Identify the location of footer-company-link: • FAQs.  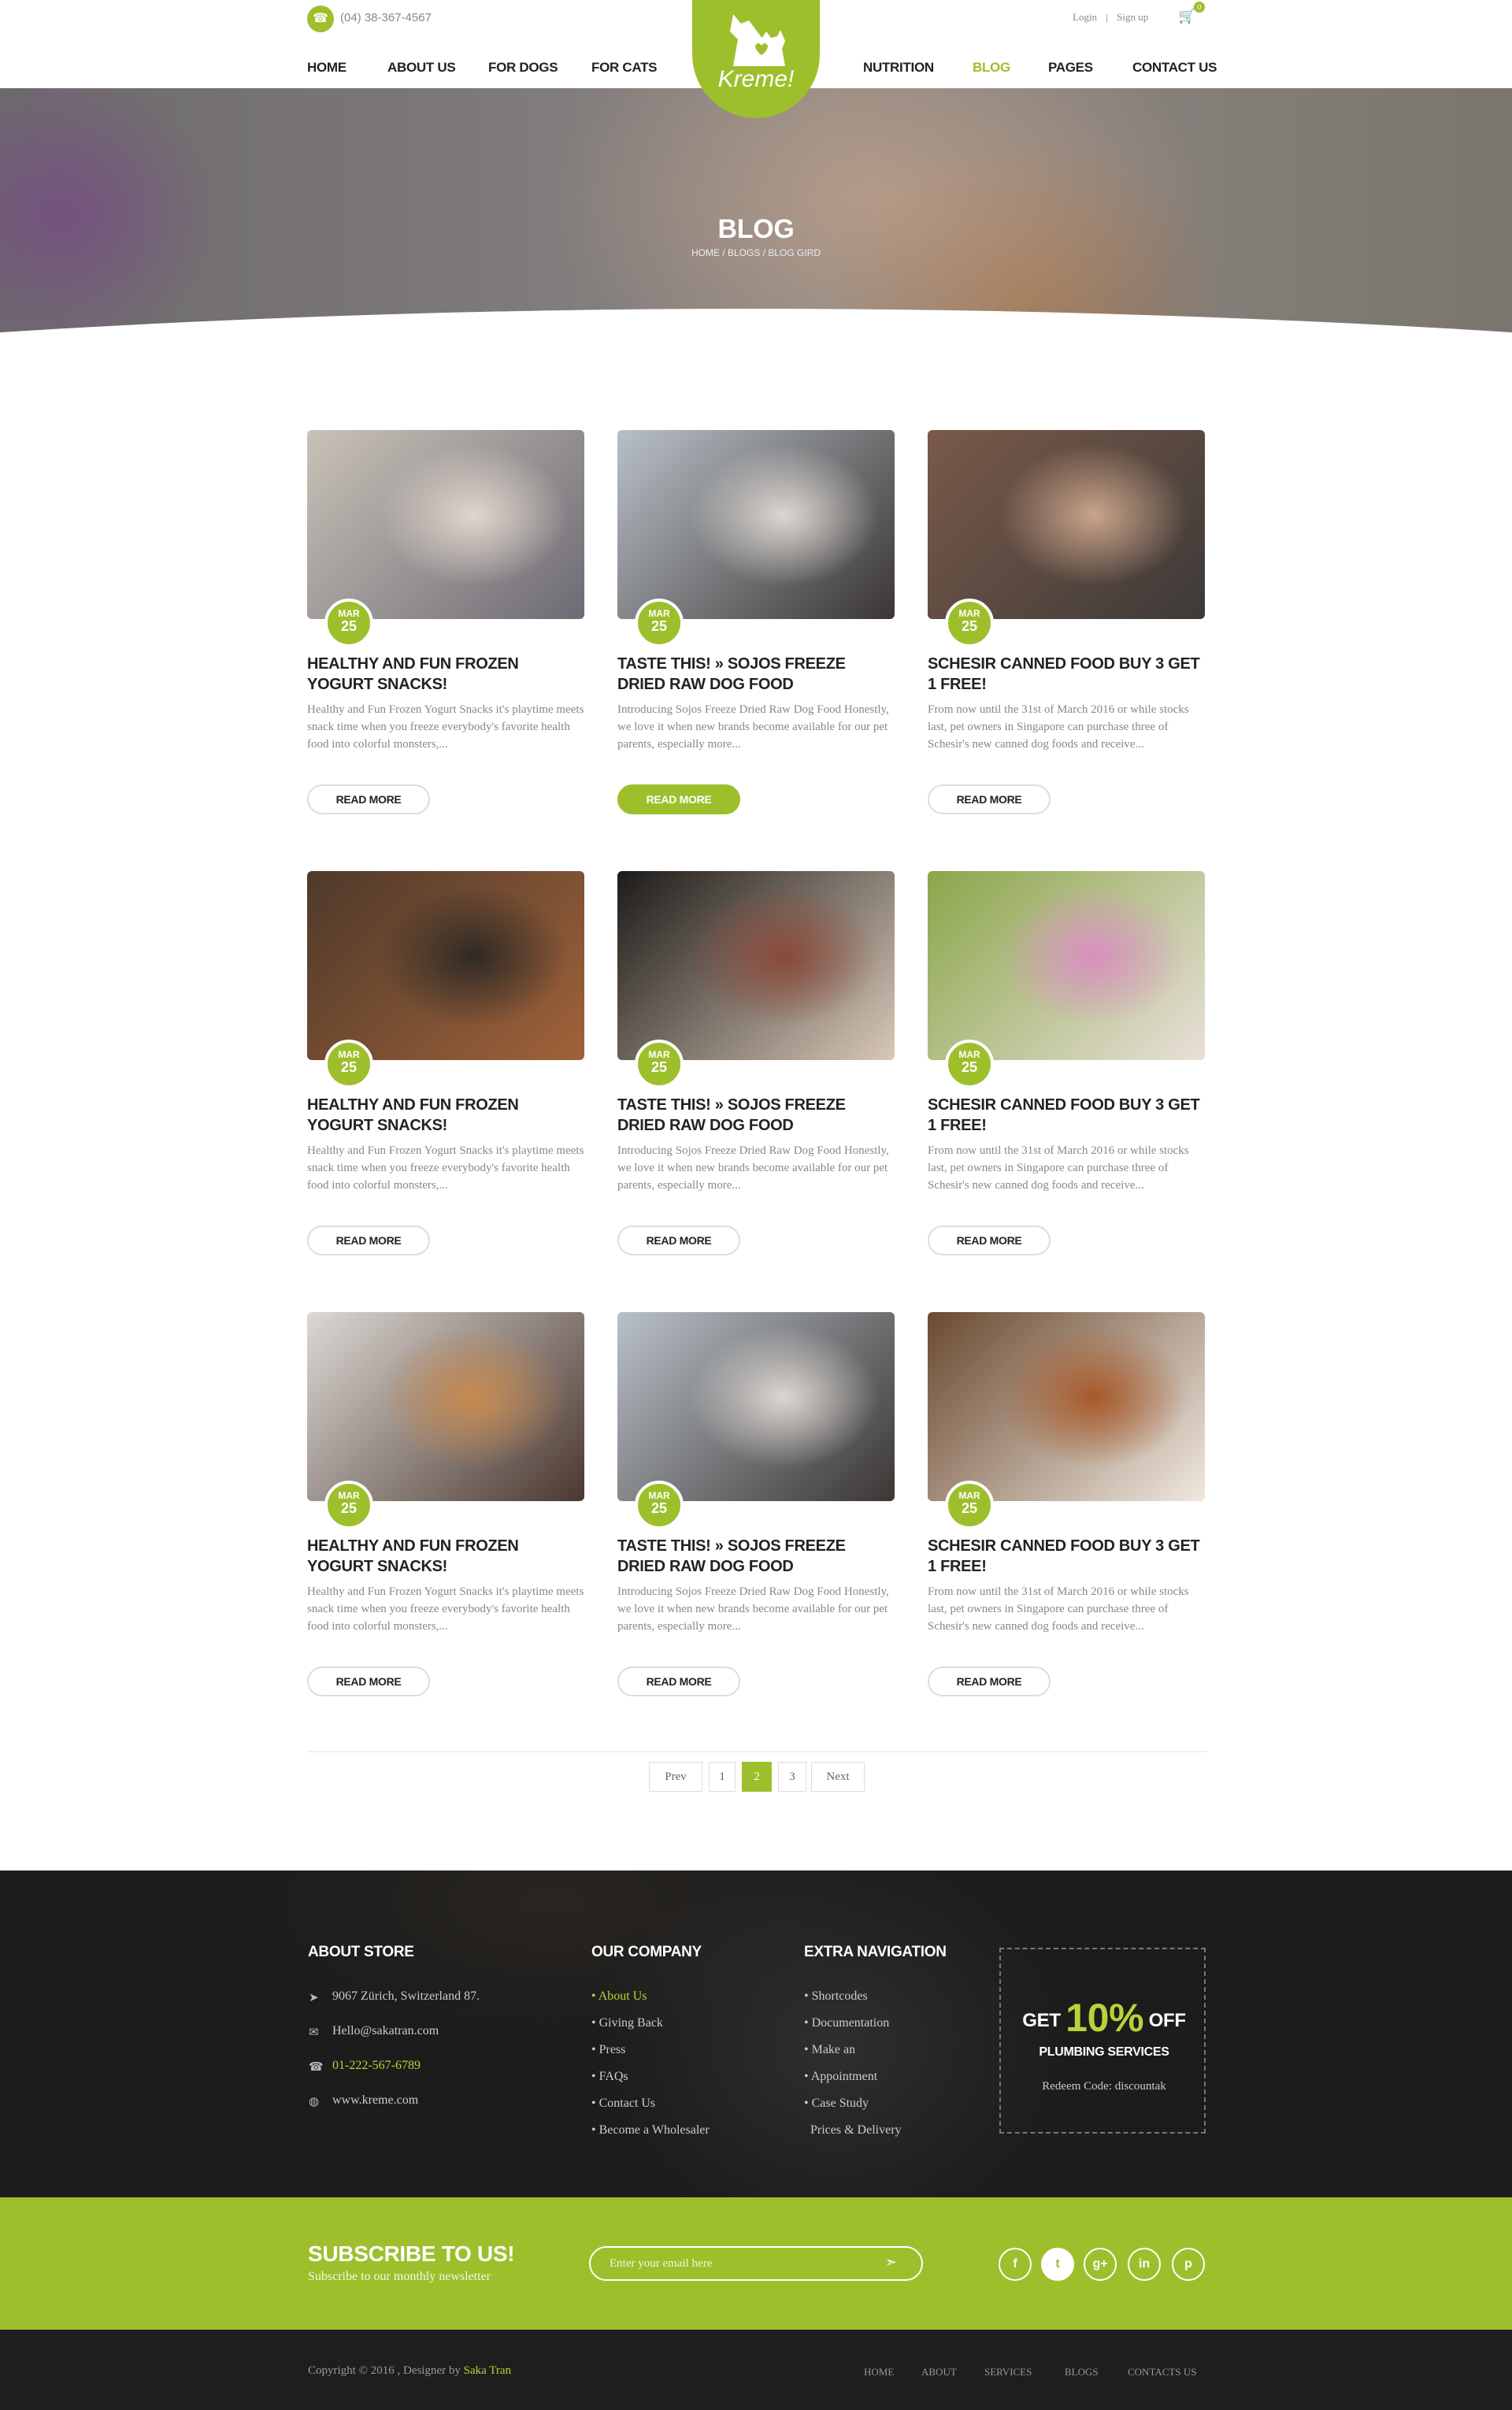
(609, 2077).